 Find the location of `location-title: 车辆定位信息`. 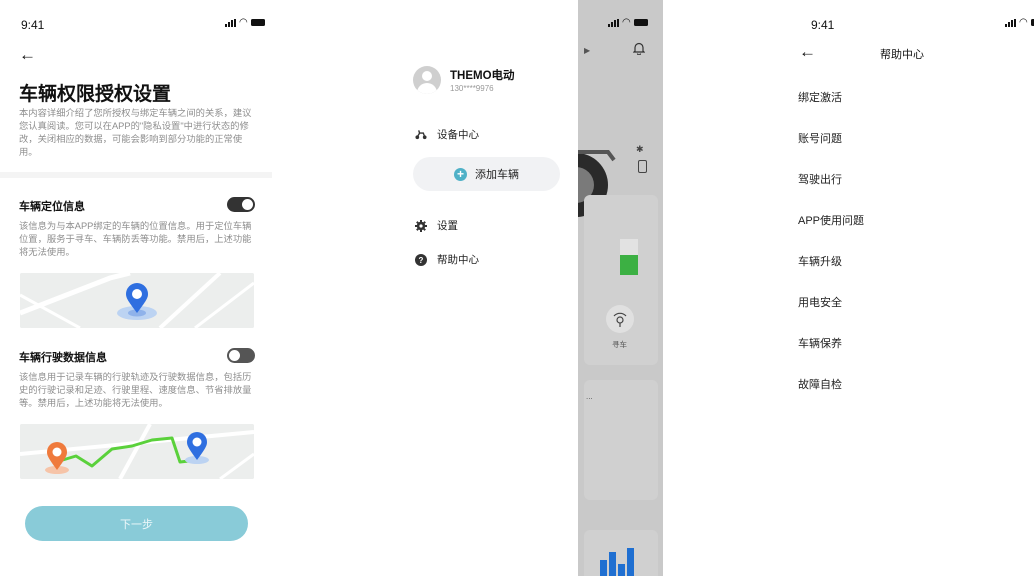

location-title: 车辆定位信息 is located at coordinates (52, 207).